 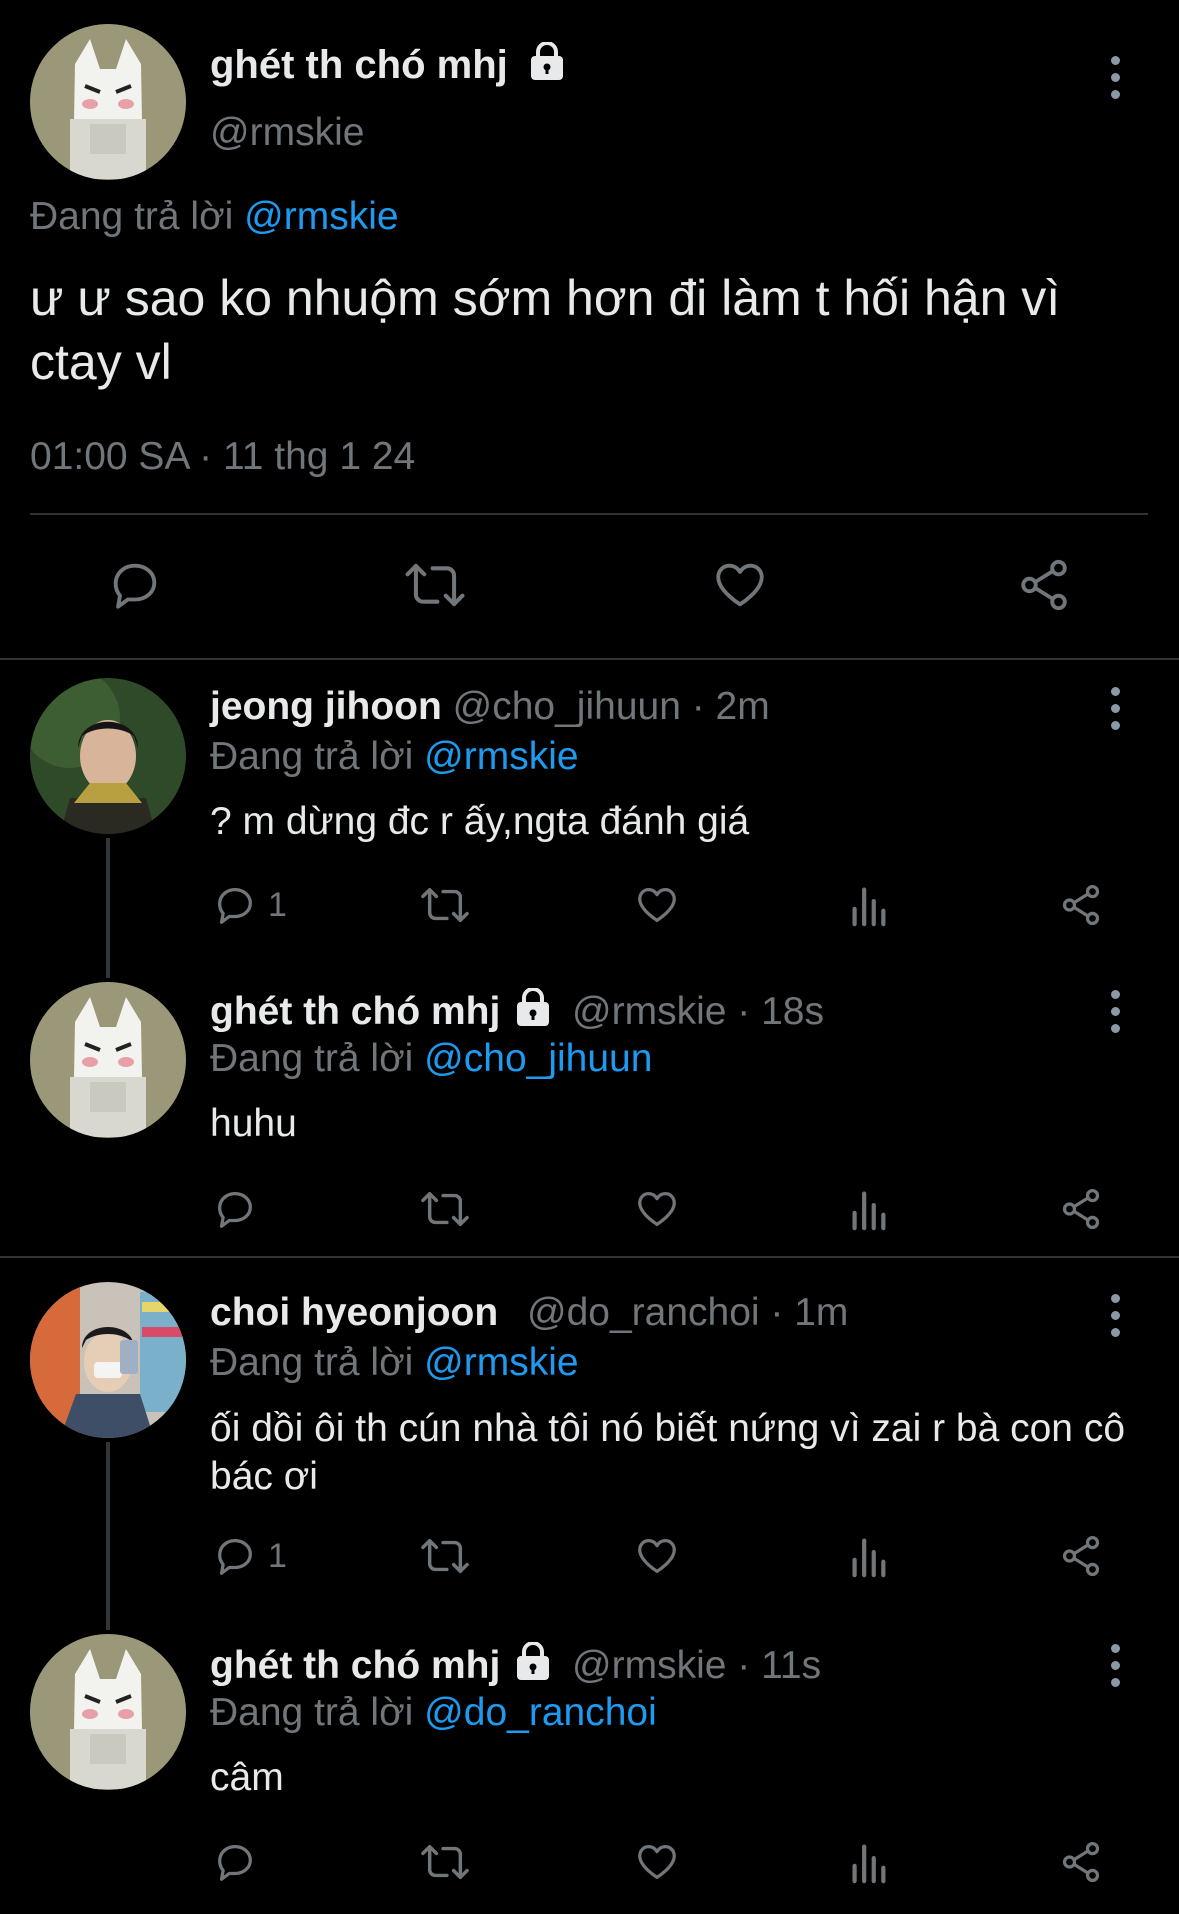 I want to click on display-name: jeong jihoon, so click(x=326, y=706).